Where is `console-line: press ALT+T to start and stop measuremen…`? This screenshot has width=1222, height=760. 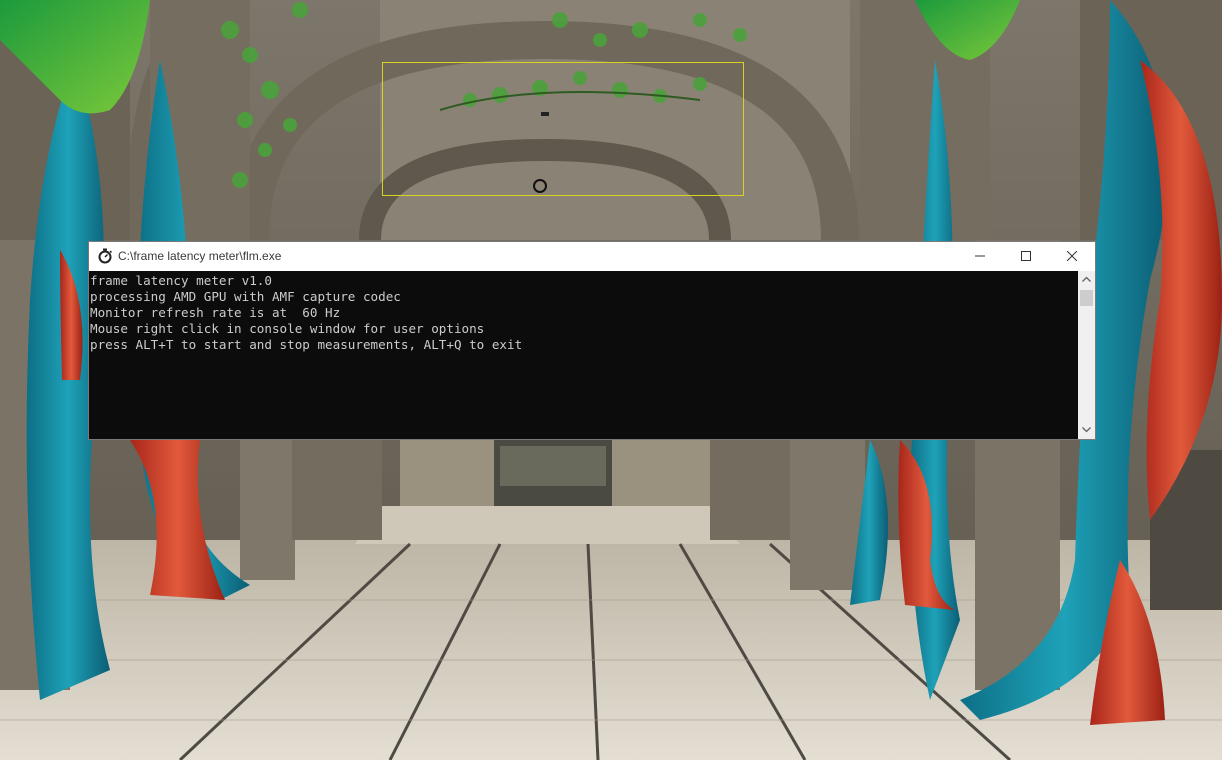 console-line: press ALT+T to start and stop measuremen… is located at coordinates (306, 344).